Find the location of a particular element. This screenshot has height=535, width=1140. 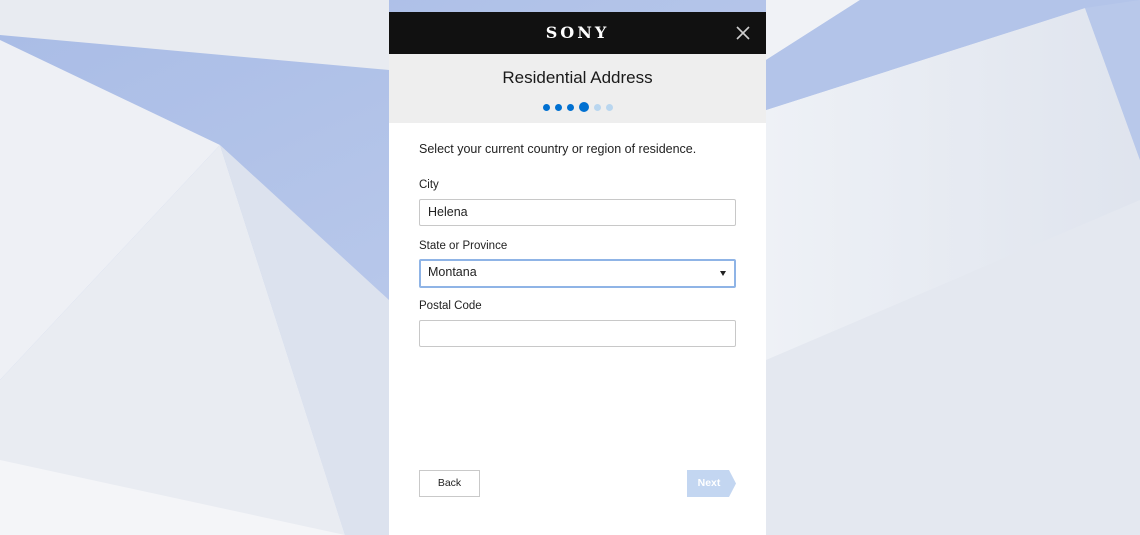

city-input: Helena is located at coordinates (577, 212).